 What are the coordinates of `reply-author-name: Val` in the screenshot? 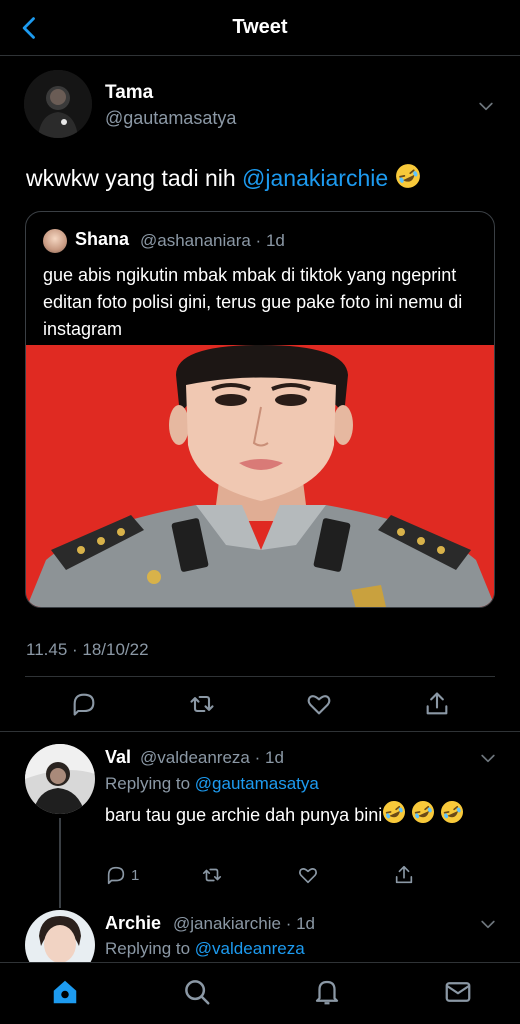 It's located at (118, 757).